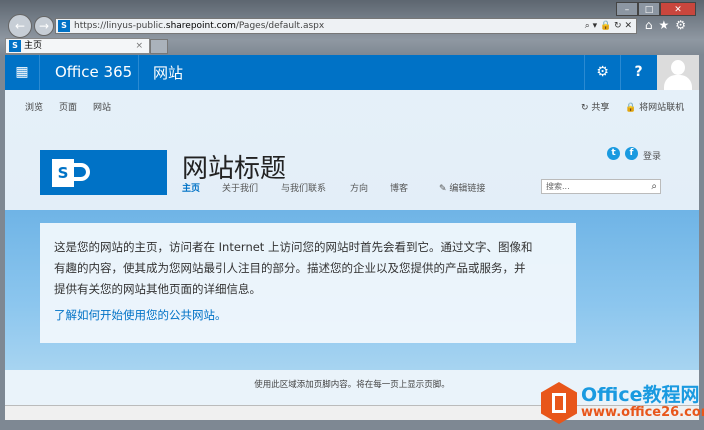 The height and width of the screenshot is (430, 704). What do you see at coordinates (200, 26) in the screenshot?
I see `url-domain: sharepoint.com` at bounding box center [200, 26].